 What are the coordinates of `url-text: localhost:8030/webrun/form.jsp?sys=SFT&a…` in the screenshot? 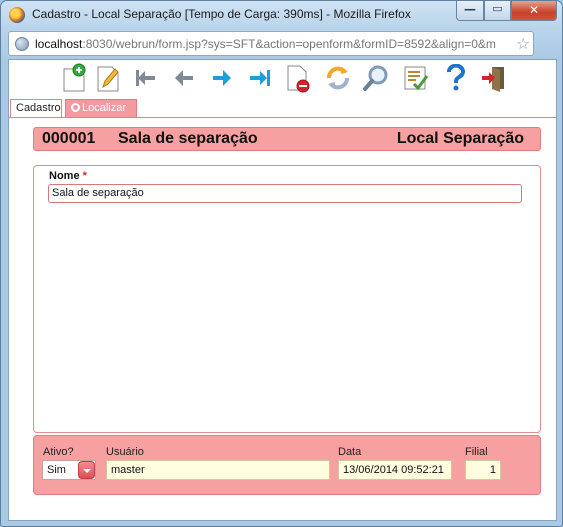 It's located at (276, 44).